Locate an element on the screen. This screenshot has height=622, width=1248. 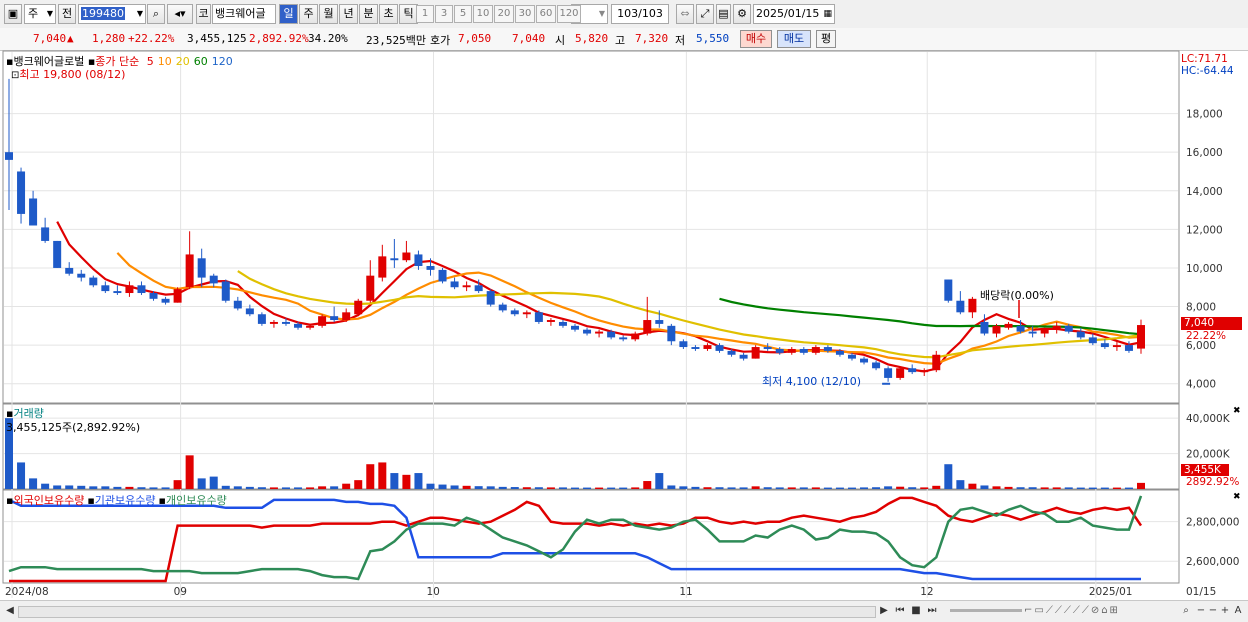
calendar-icon: ▦ is located at coordinates (828, 14).